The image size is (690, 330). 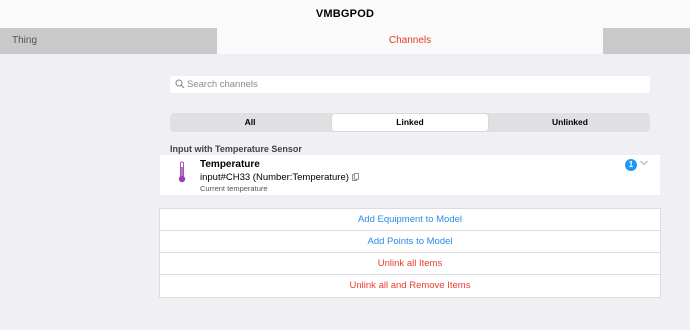 I want to click on tab-thing: Thing, so click(x=108, y=41).